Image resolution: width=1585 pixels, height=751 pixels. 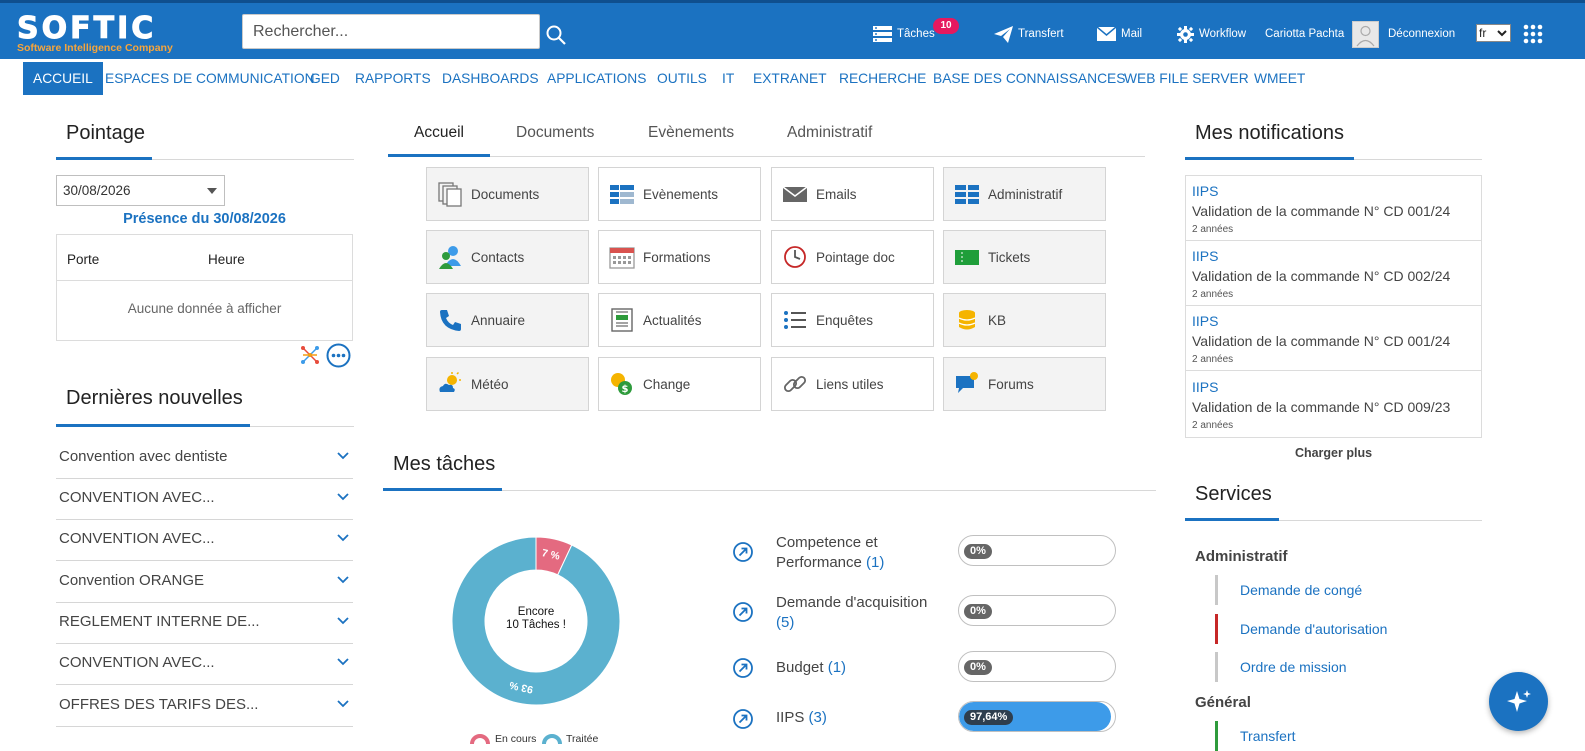 What do you see at coordinates (1009, 257) in the screenshot?
I see `tile-label: Tickets` at bounding box center [1009, 257].